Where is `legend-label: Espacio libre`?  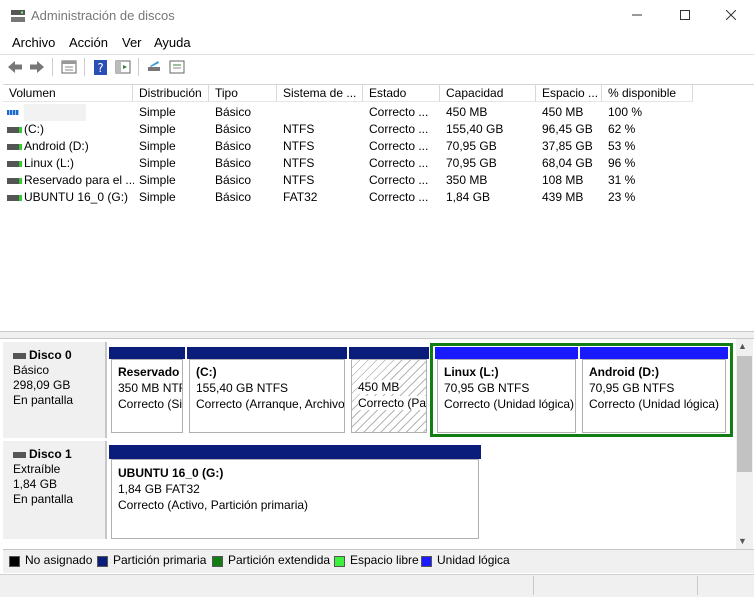
legend-label: Espacio libre is located at coordinates (384, 560).